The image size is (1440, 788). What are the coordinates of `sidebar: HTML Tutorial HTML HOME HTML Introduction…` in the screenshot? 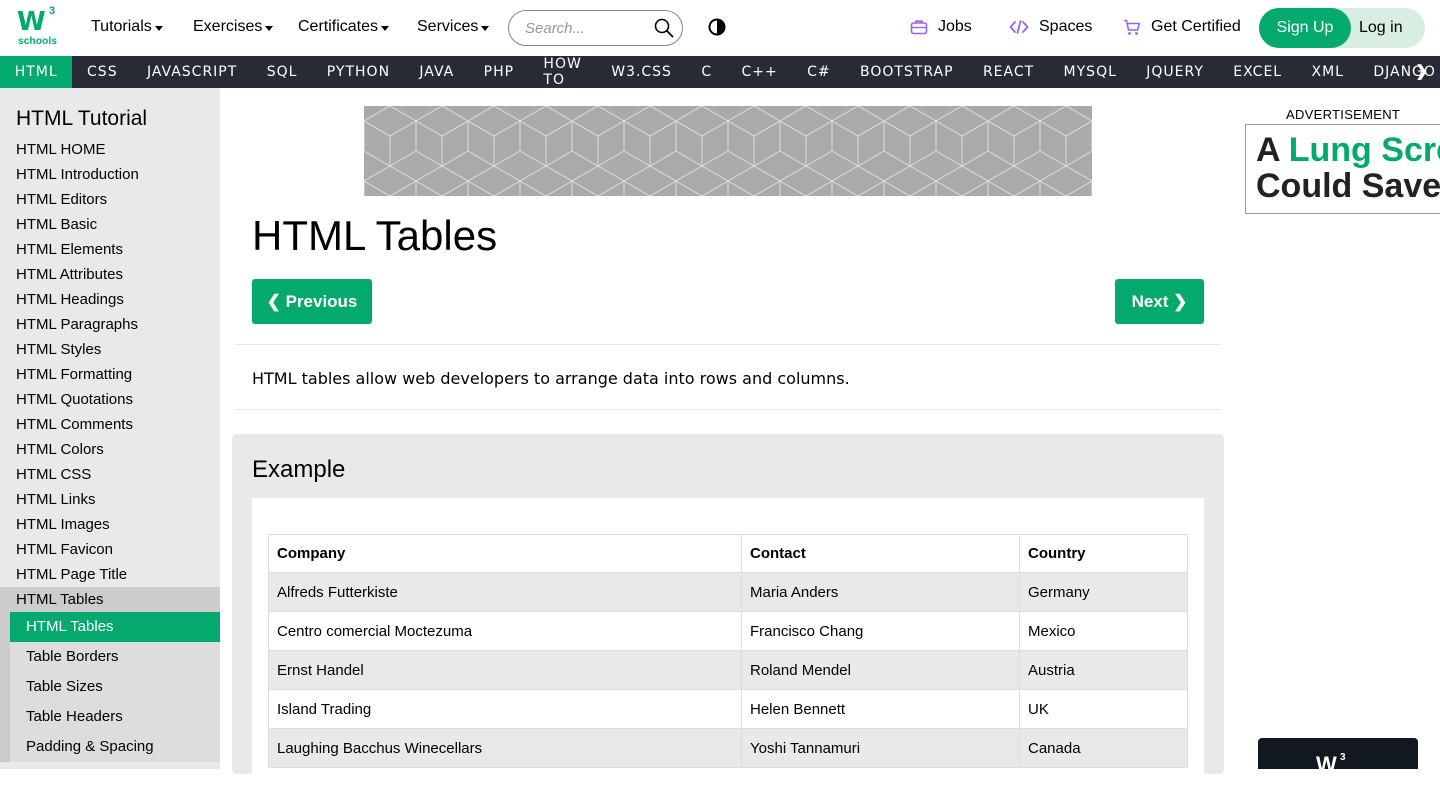 It's located at (110, 428).